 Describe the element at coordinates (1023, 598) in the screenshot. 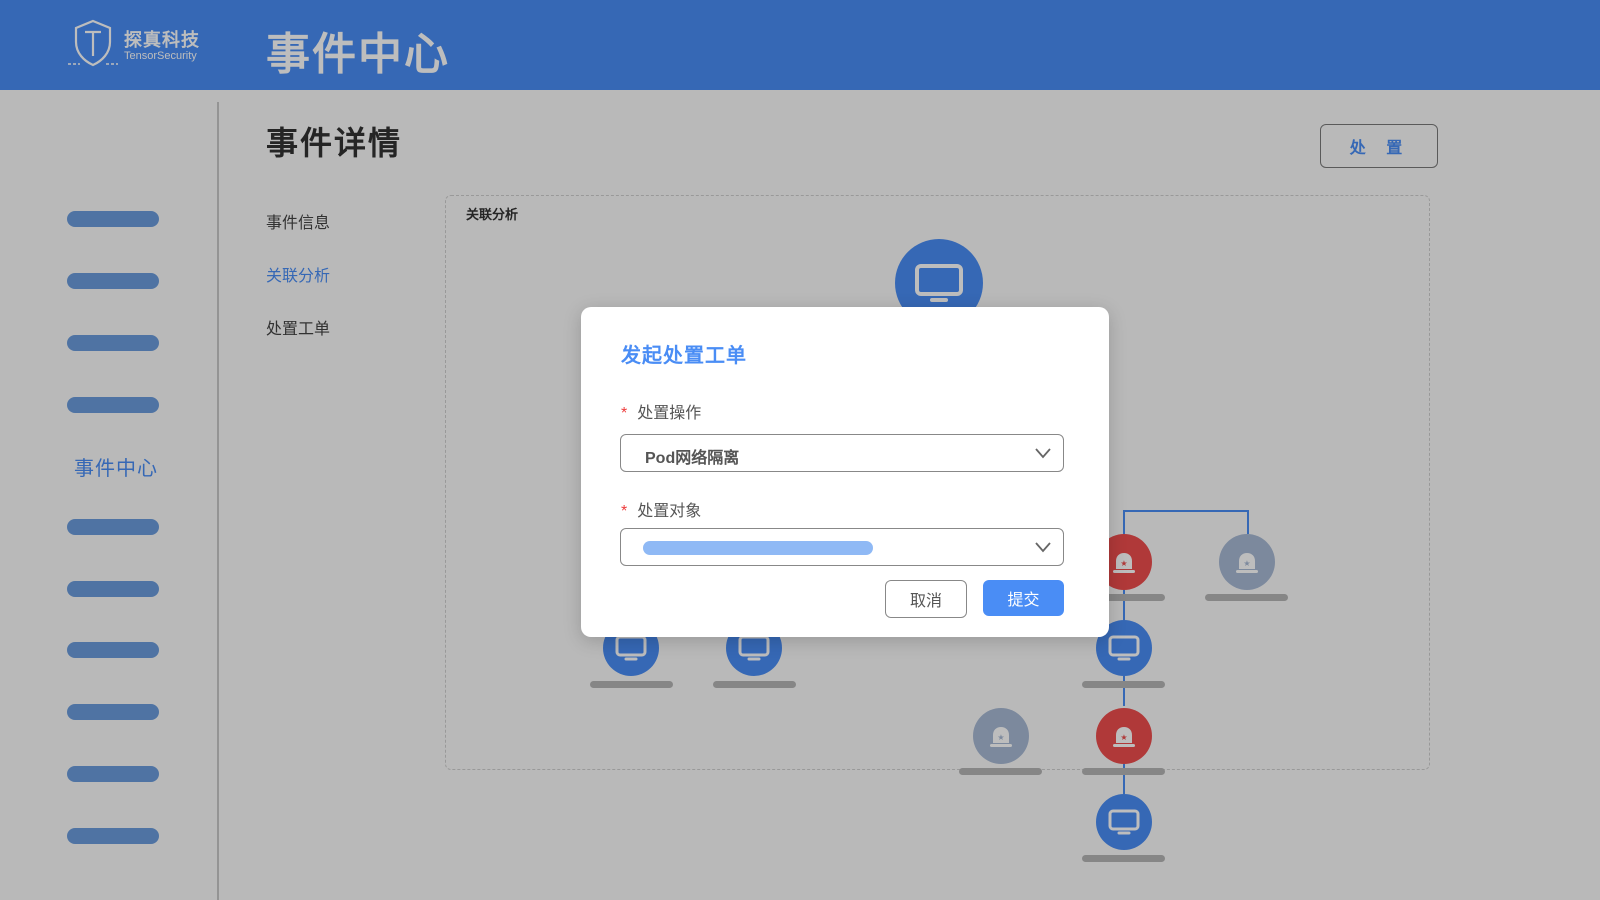

I see `submit-button: 提交` at that location.